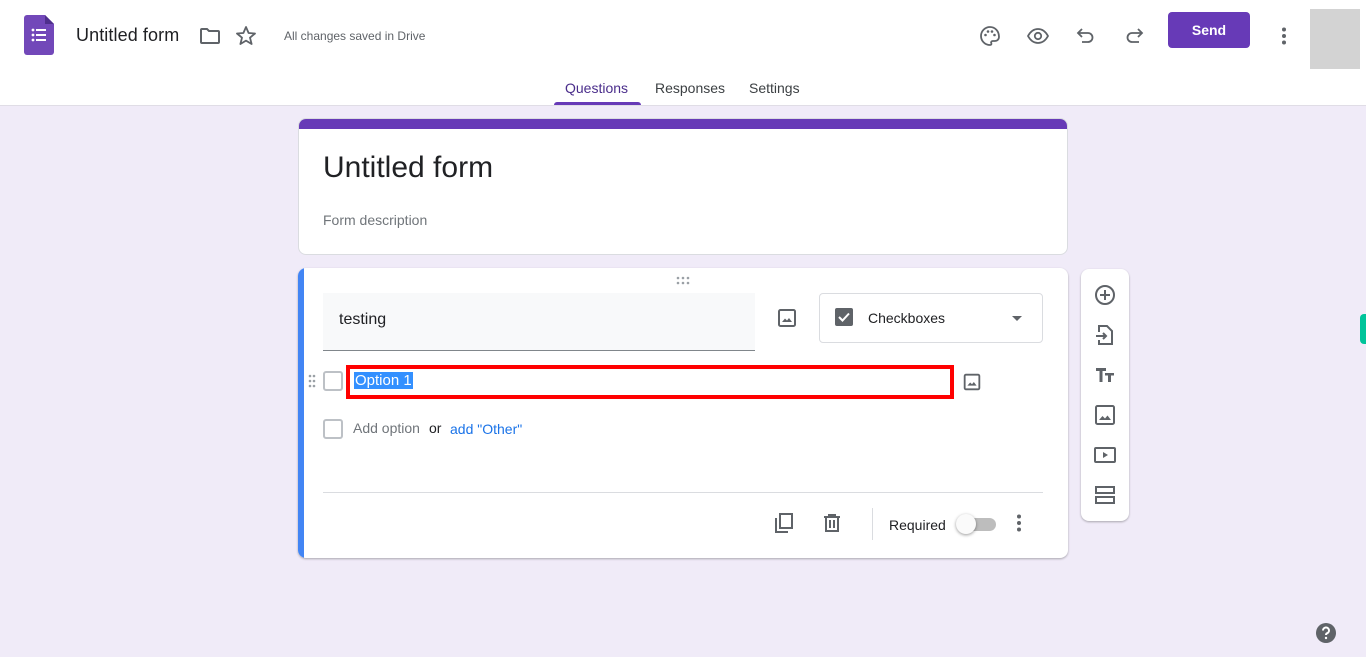 Image resolution: width=1366 pixels, height=657 pixels. What do you see at coordinates (1284, 36) in the screenshot?
I see `more-vert-icon` at bounding box center [1284, 36].